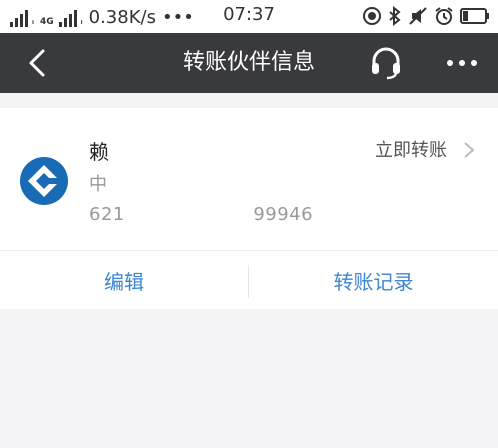  I want to click on battery-icon, so click(474, 16).